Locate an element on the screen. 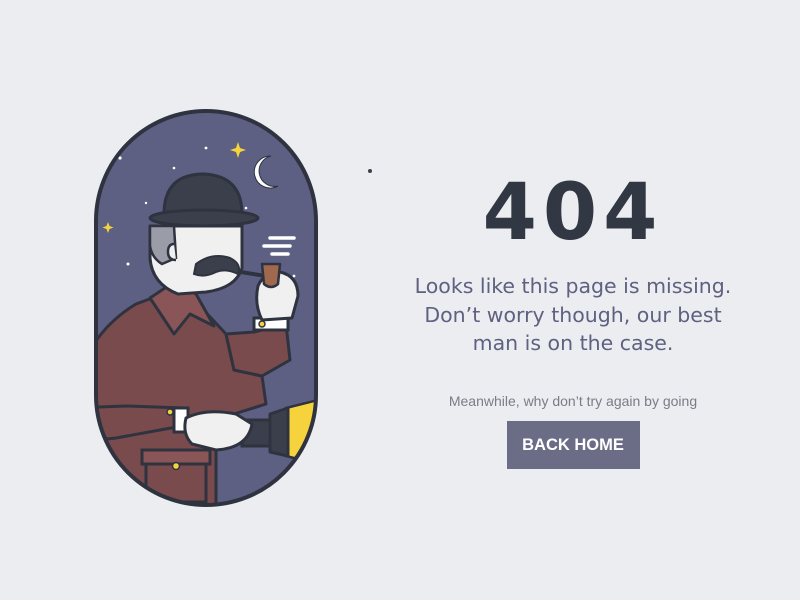  error-message-line: man is on the case. is located at coordinates (573, 343).